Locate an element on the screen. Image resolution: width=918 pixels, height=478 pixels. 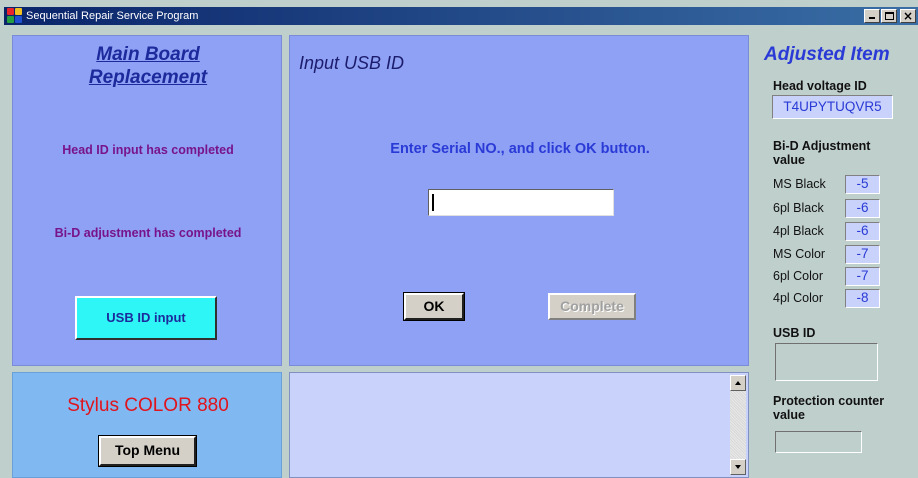
input-usb-id-title: Input USB ID is located at coordinates (352, 63).